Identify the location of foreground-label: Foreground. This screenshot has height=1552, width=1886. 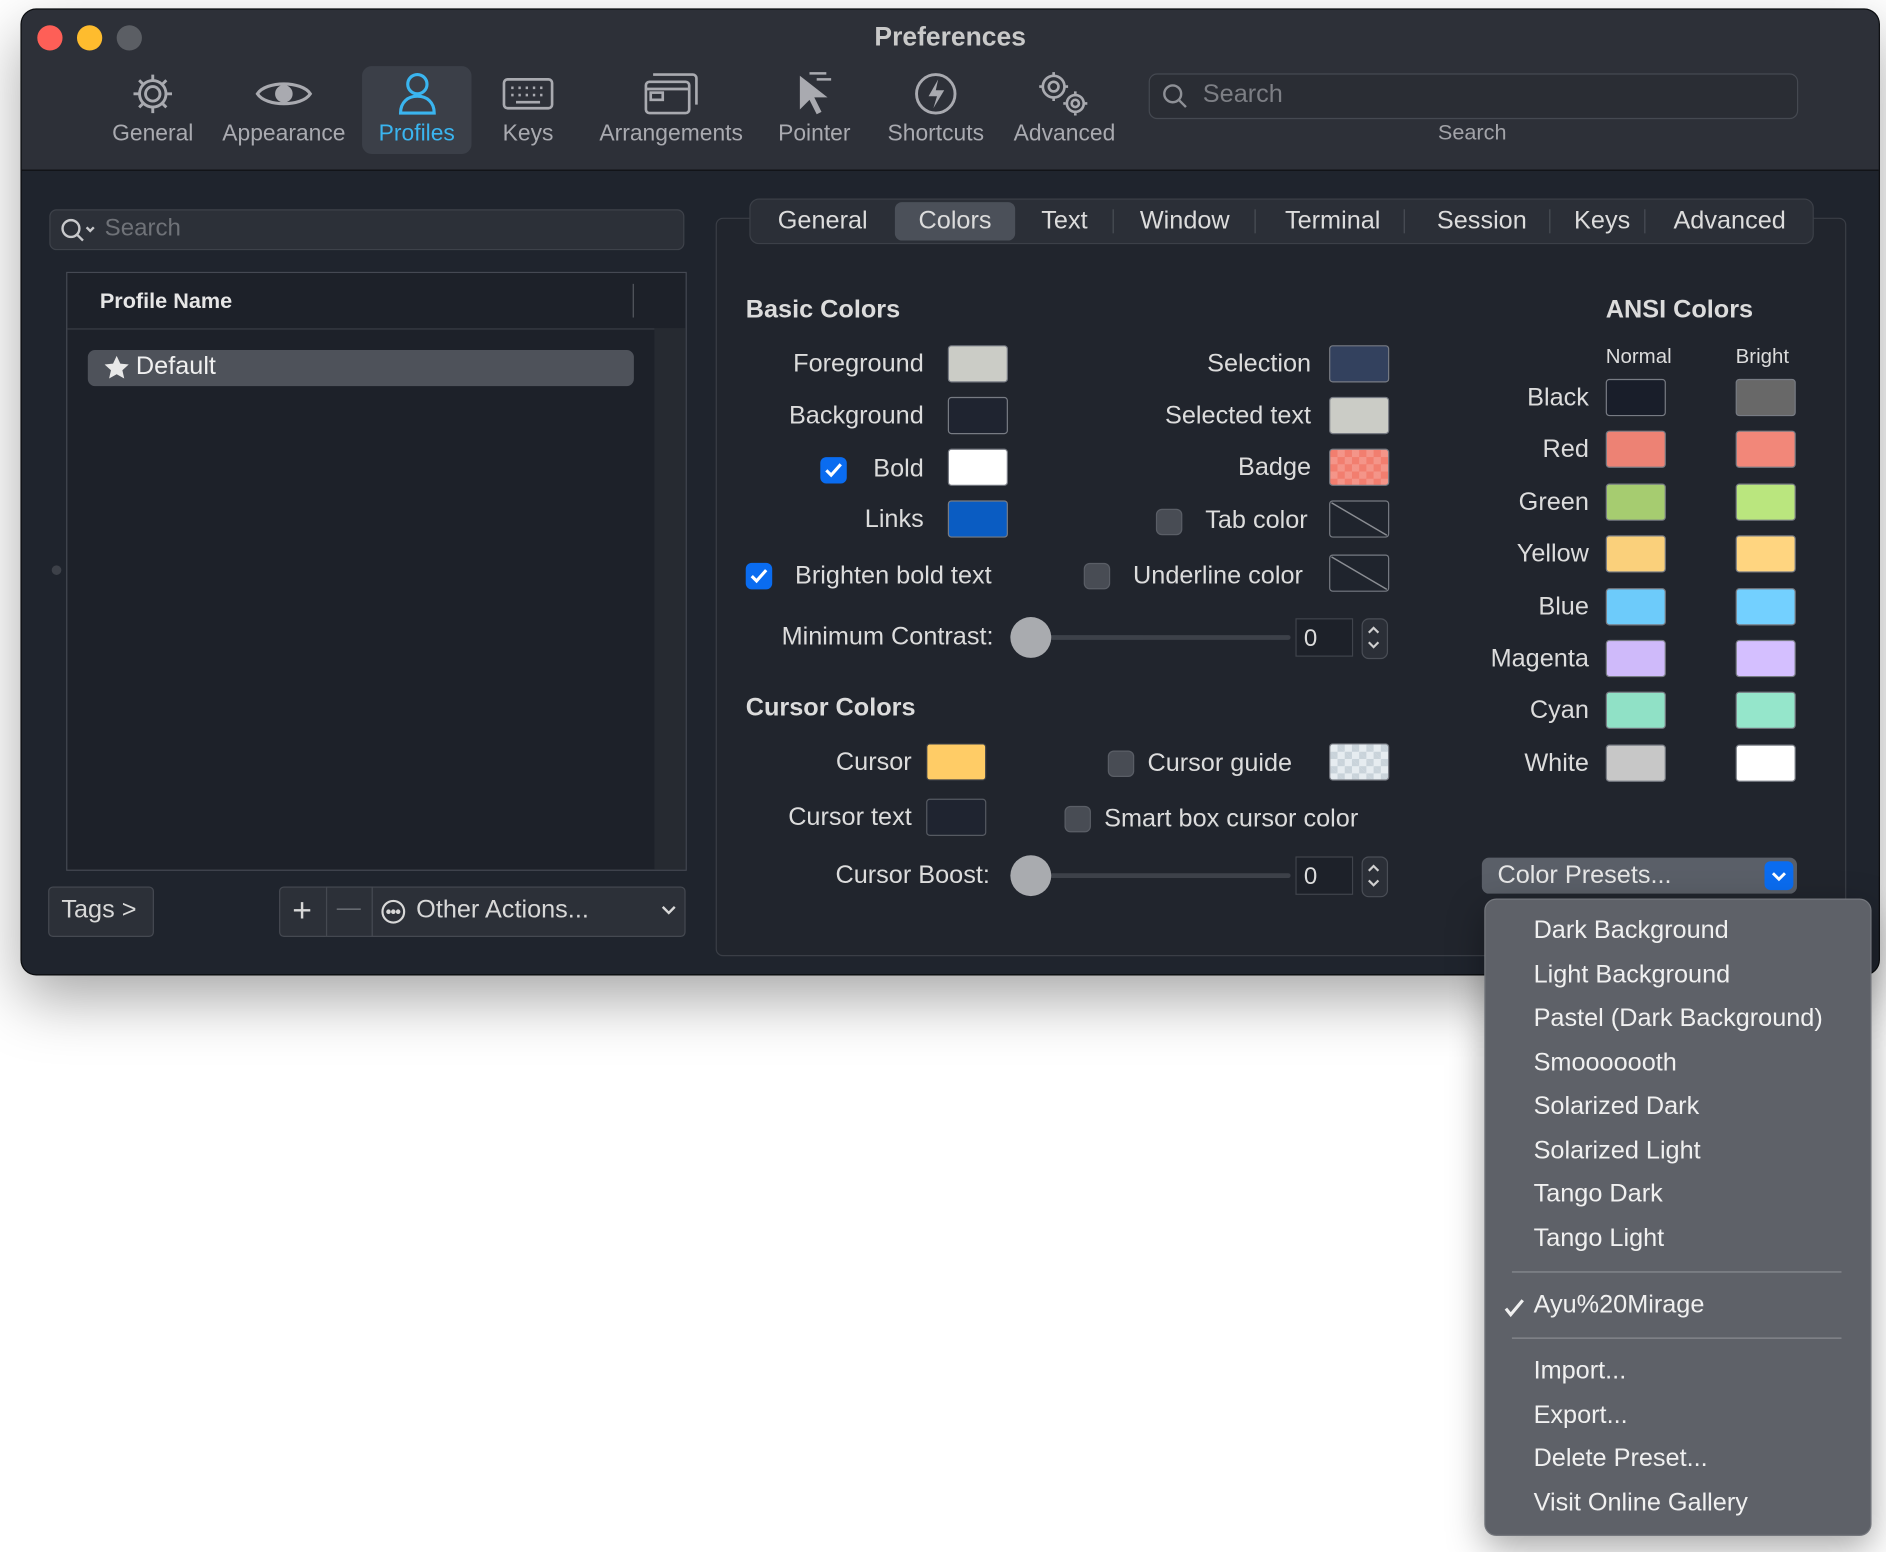
(858, 364).